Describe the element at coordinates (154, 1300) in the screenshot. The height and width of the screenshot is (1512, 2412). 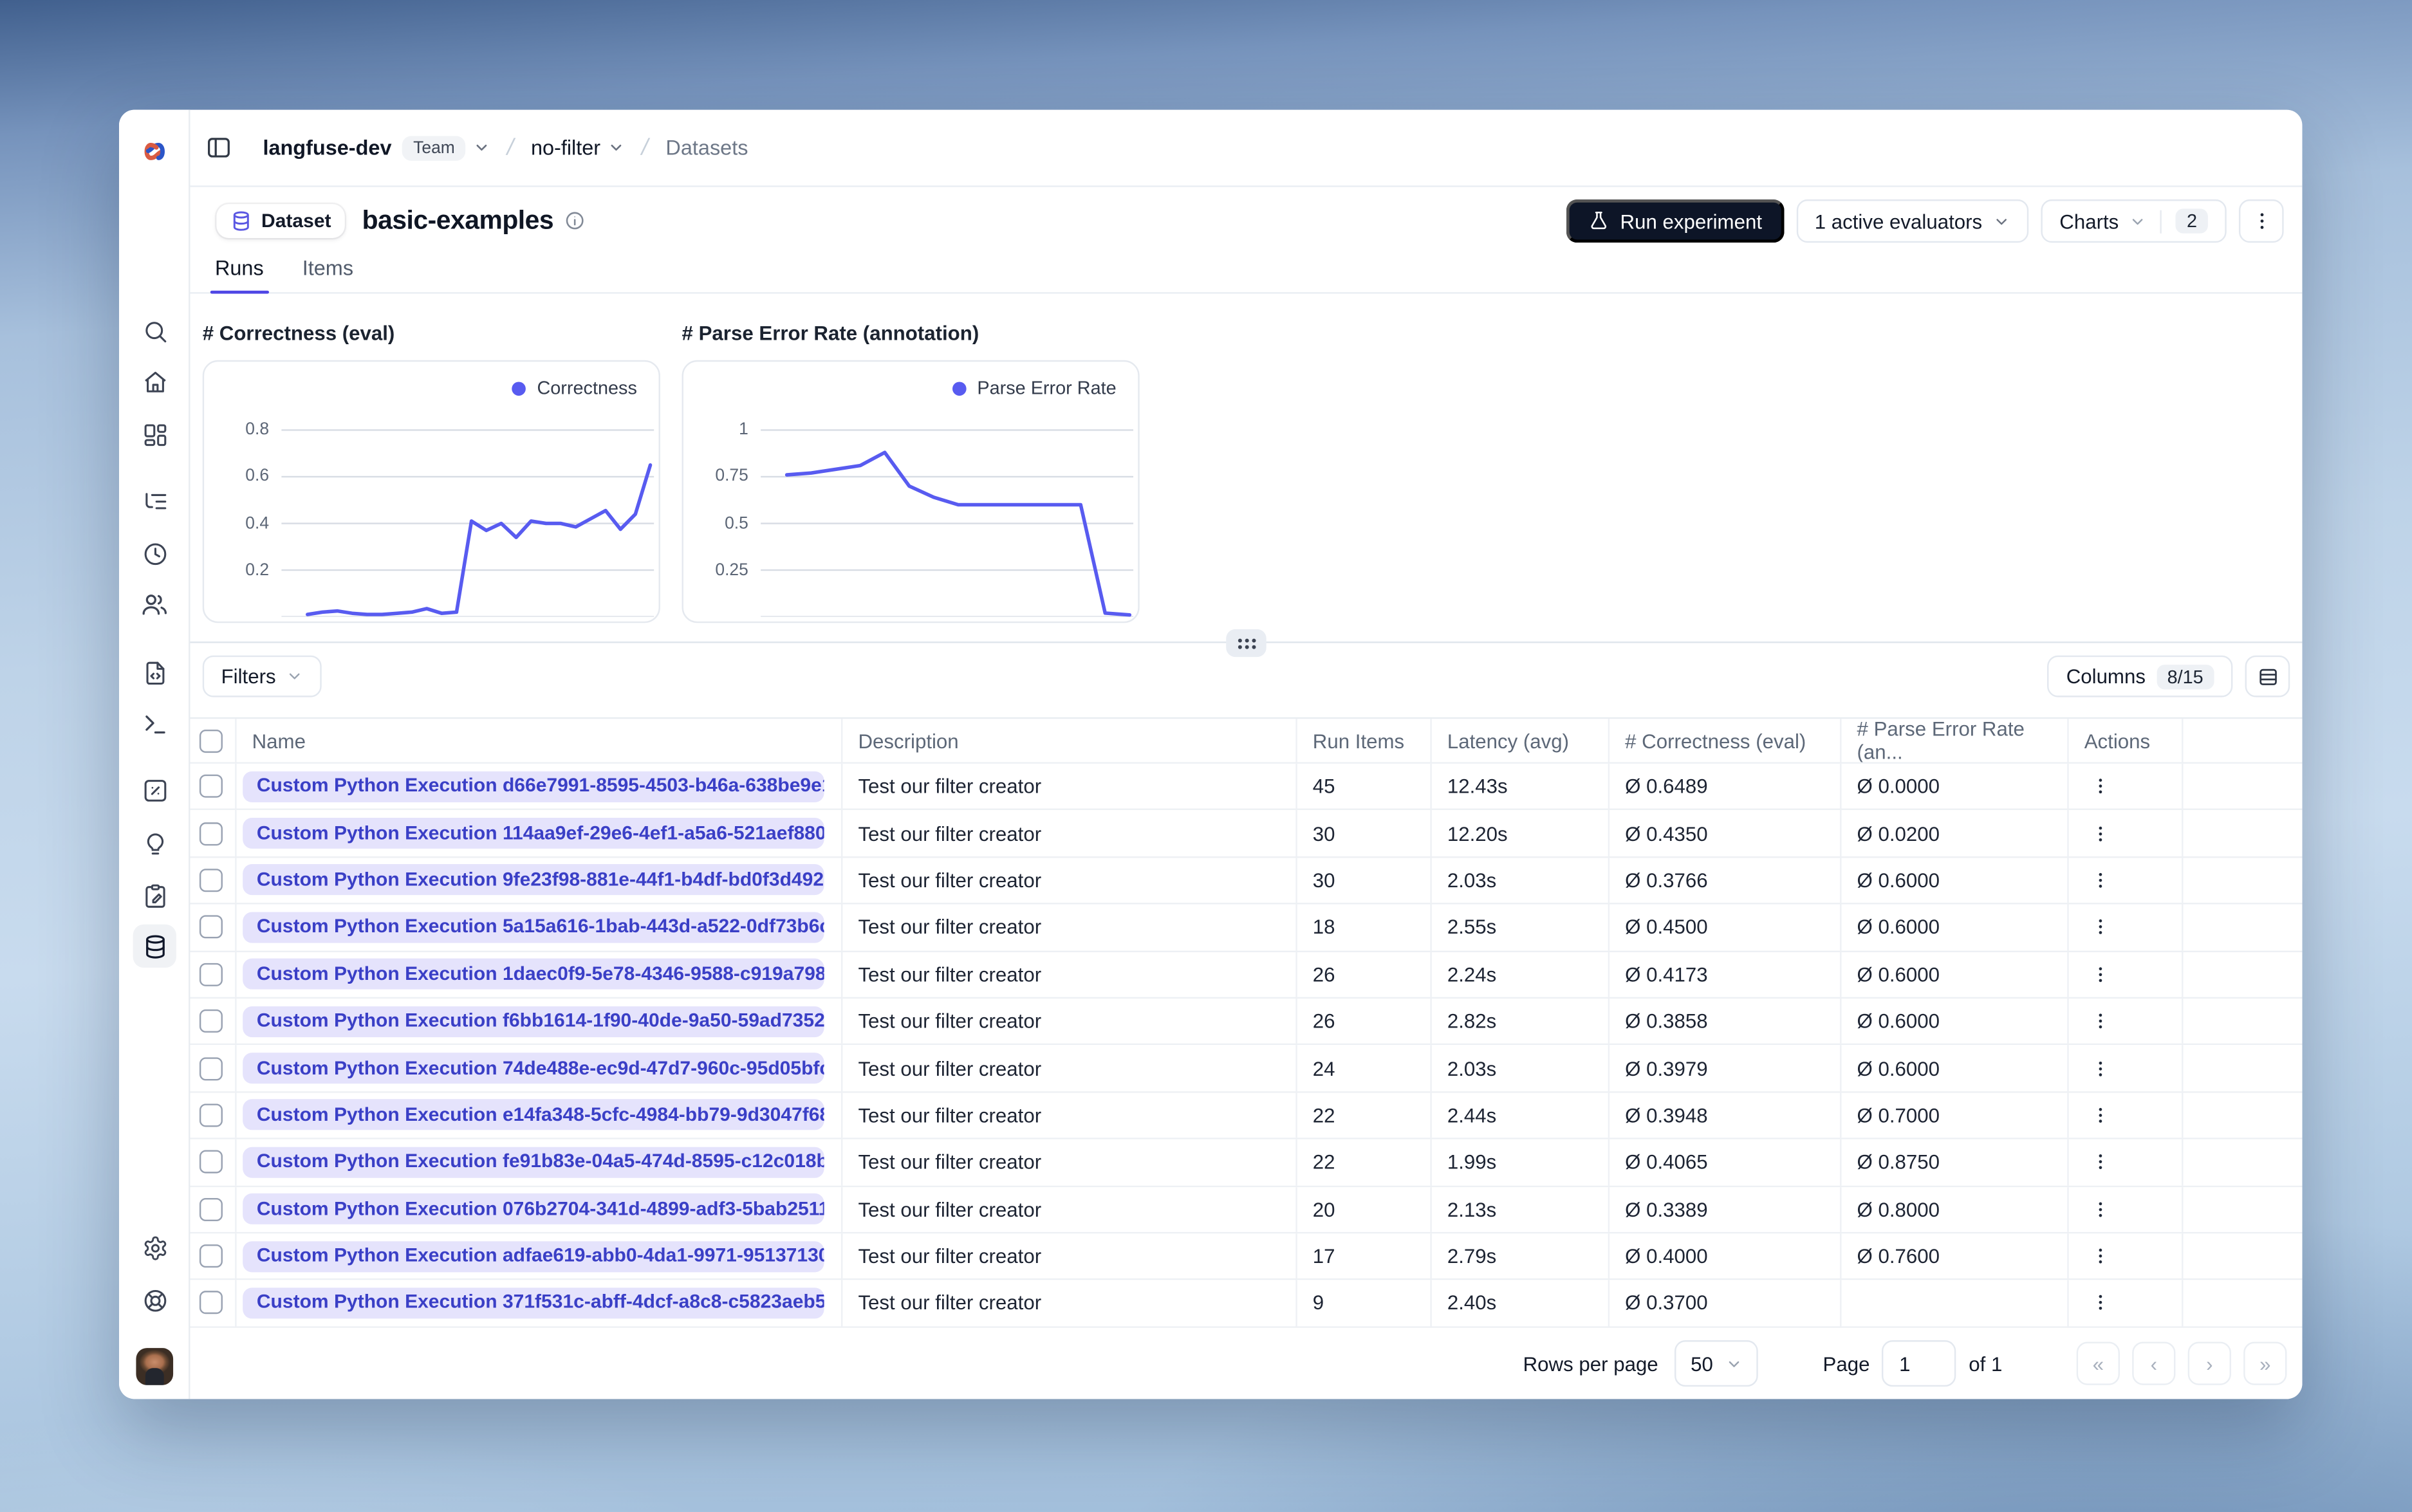
I see `support-lifebuoy-icon` at that location.